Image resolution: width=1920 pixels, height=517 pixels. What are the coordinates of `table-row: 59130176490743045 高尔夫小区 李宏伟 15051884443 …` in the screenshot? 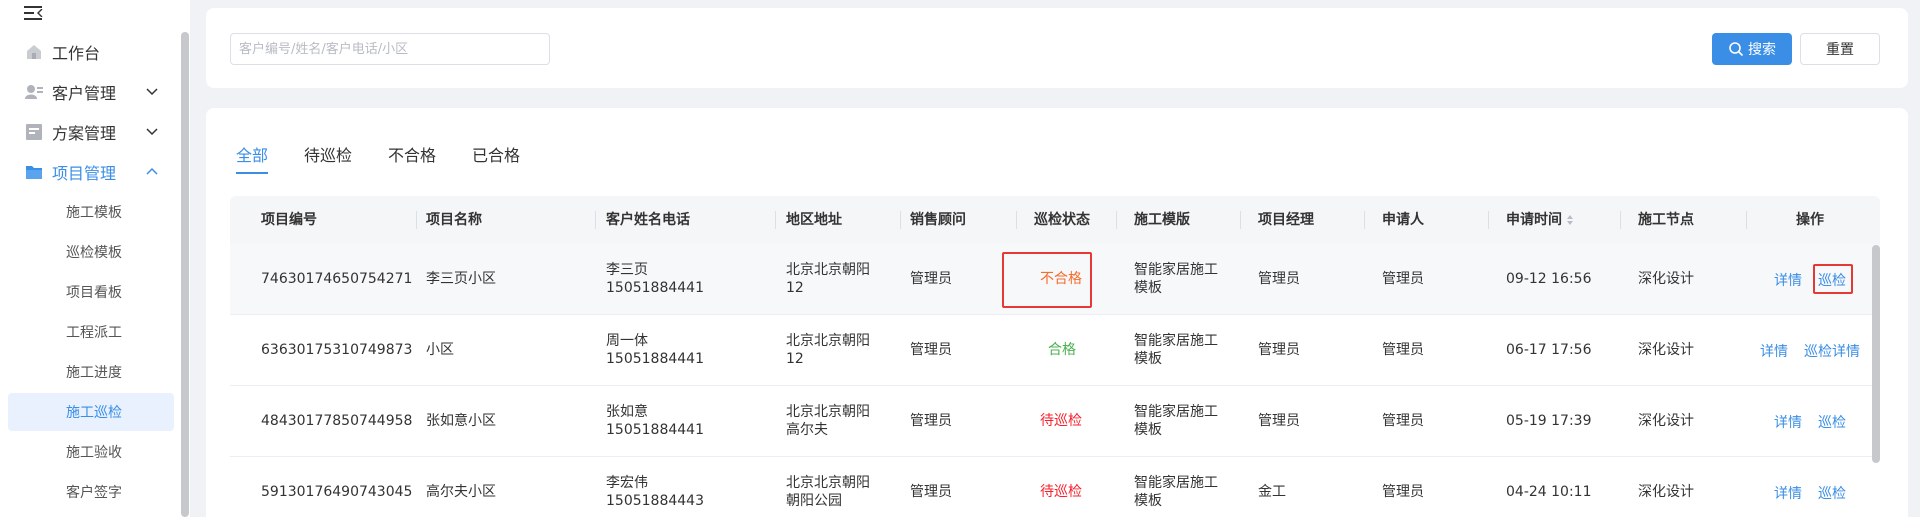 It's located at (1055, 487).